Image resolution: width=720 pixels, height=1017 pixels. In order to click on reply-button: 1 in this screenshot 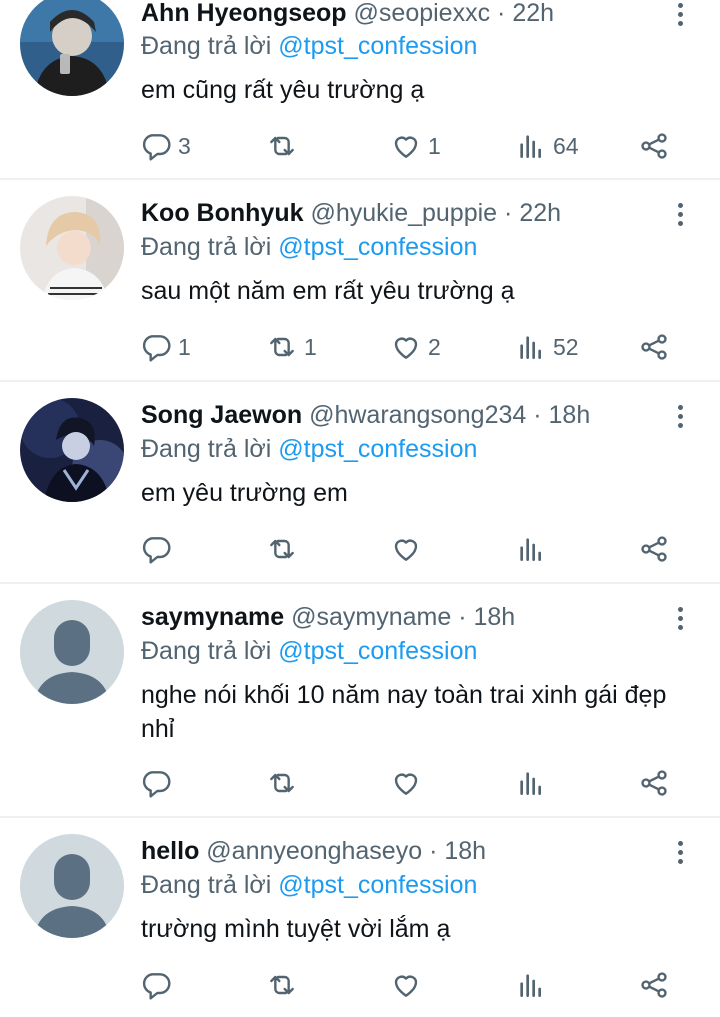, I will do `click(165, 347)`.